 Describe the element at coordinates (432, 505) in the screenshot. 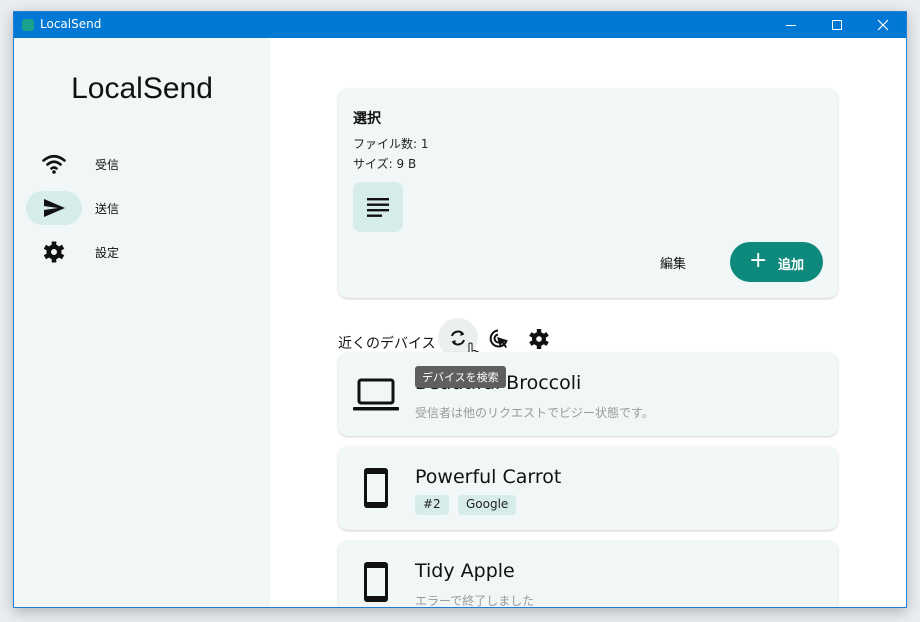

I see `device-tag: #2` at that location.